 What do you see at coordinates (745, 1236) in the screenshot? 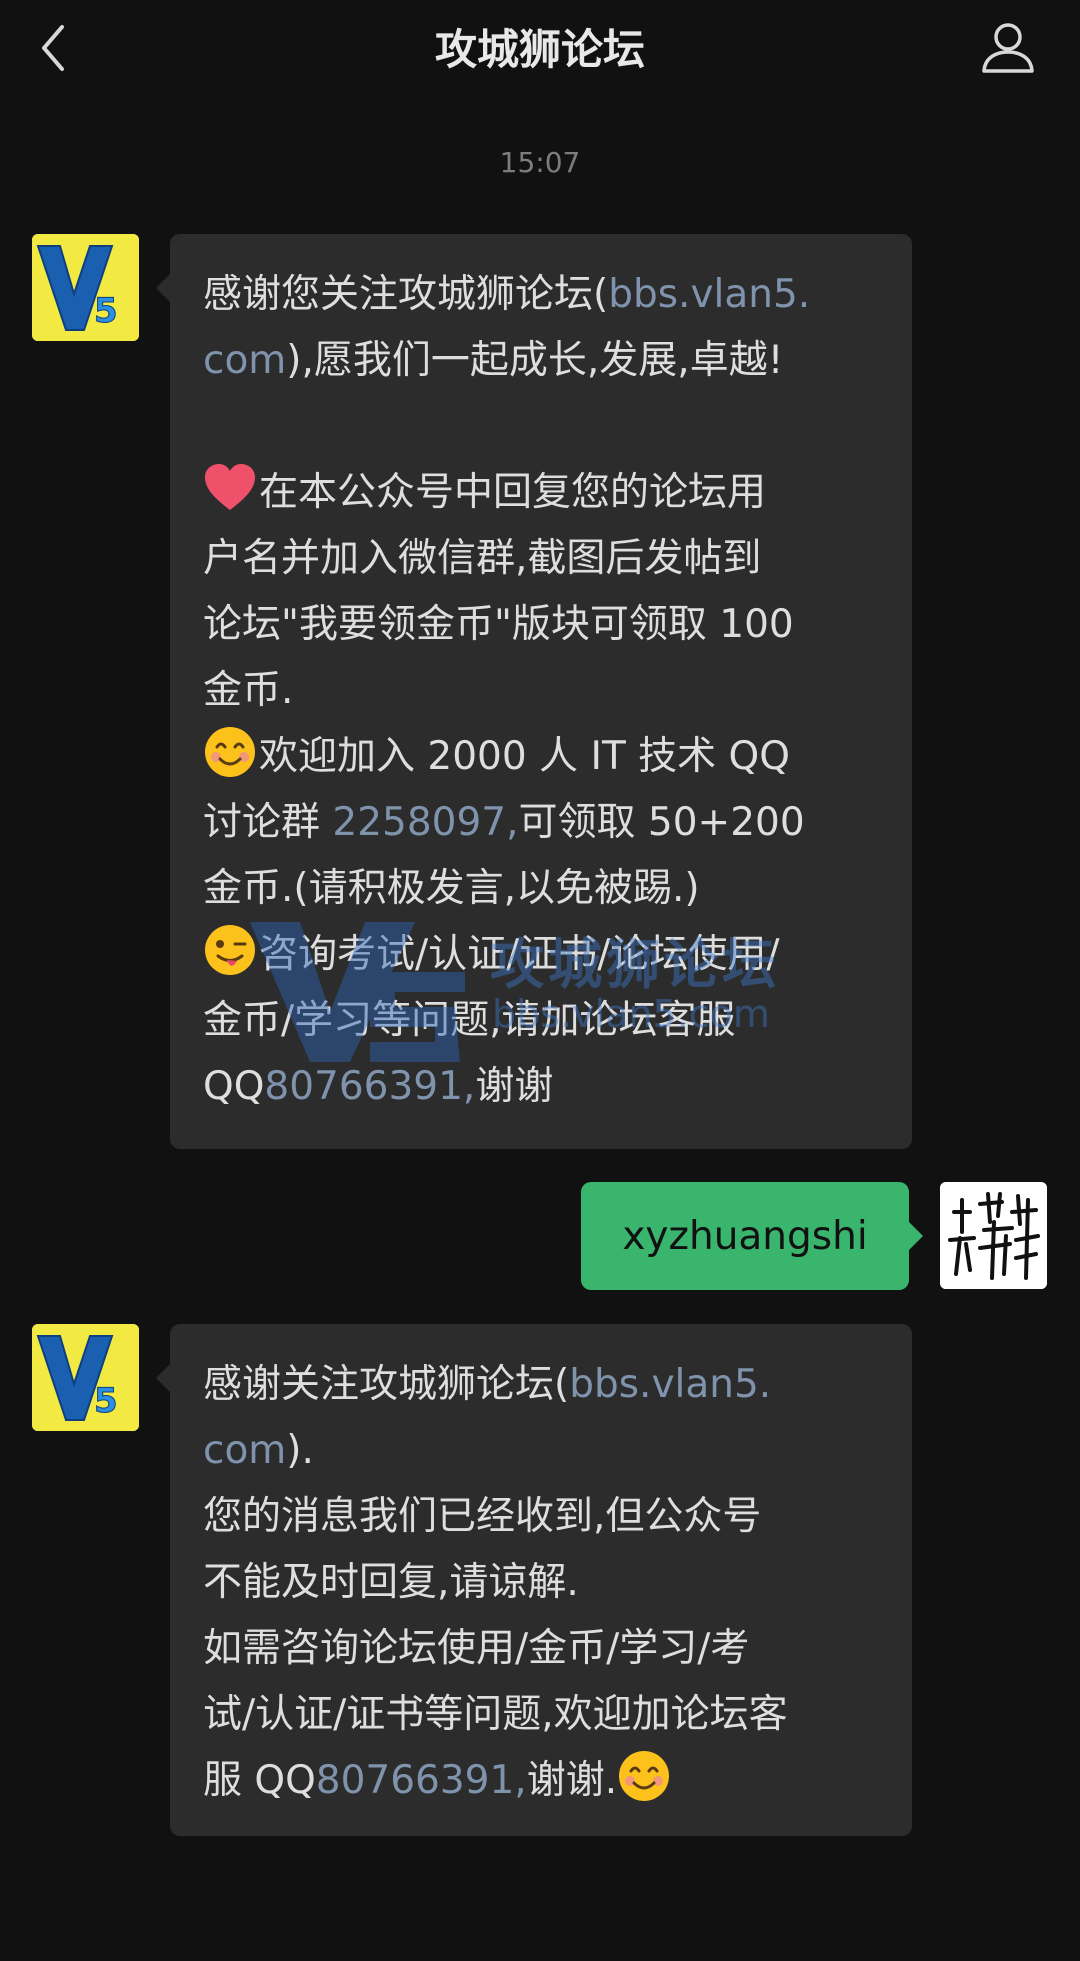
I see `reply-text: xyzhuangshi` at bounding box center [745, 1236].